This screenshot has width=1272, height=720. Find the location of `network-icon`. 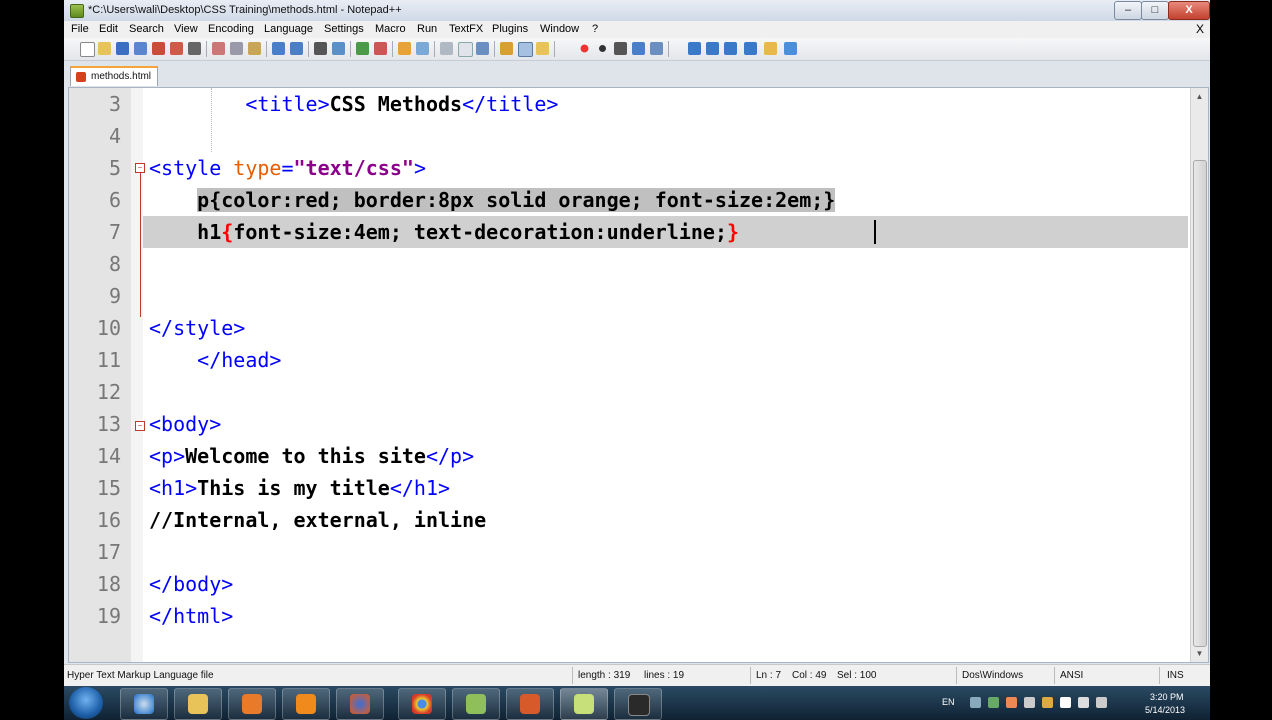

network-icon is located at coordinates (1083, 702).